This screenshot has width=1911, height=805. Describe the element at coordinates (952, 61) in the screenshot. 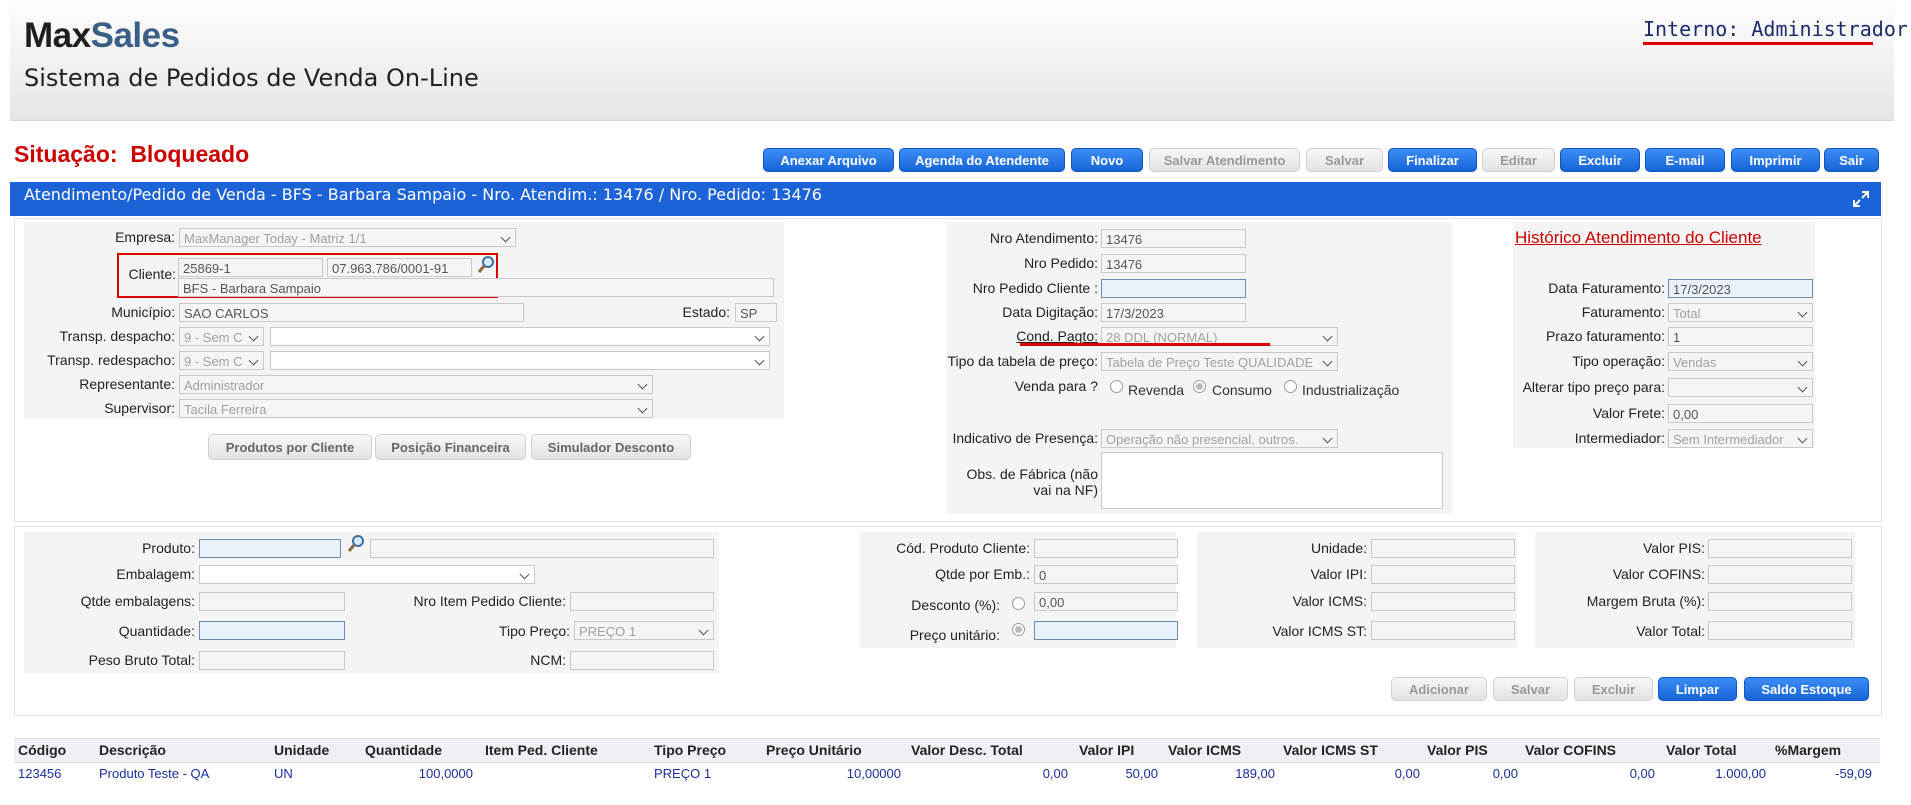

I see `app-header` at that location.